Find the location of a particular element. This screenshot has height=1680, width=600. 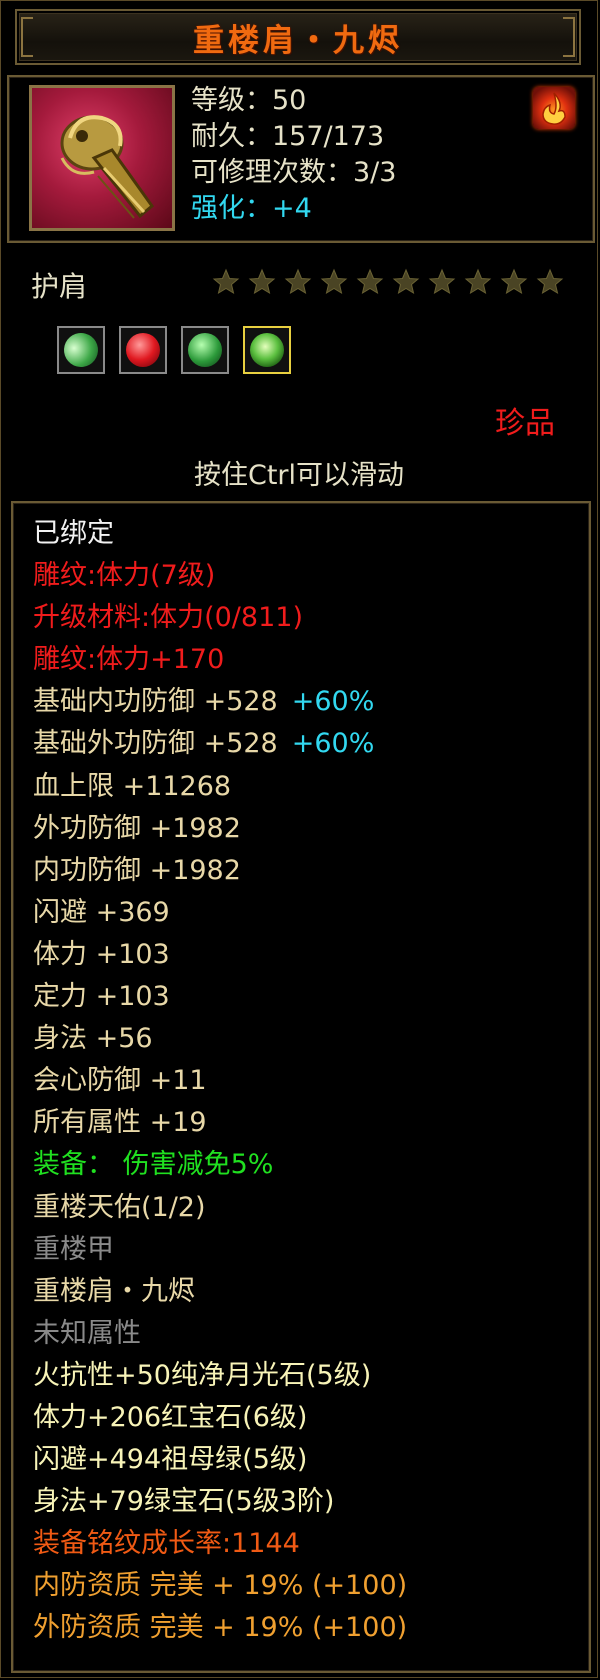

item-durability: 耐久：157/173 is located at coordinates (288, 136).